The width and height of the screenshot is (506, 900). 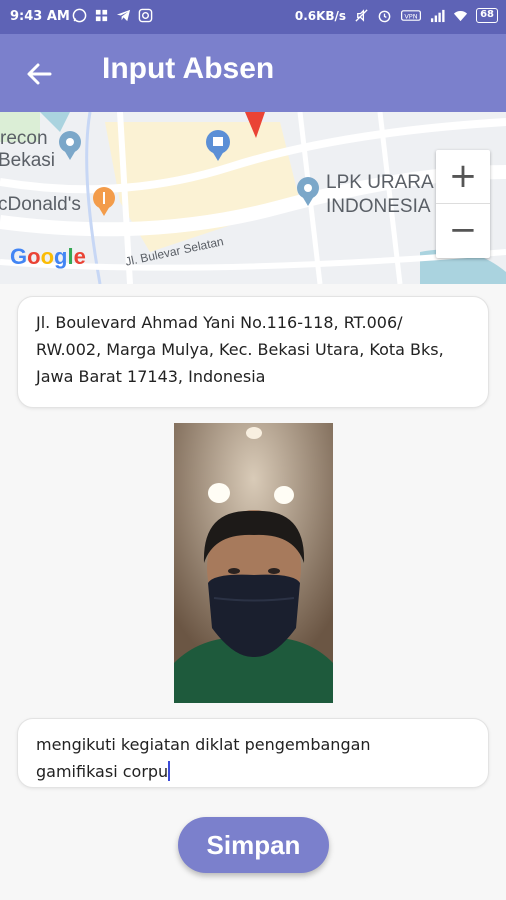 I want to click on save-button: Simpan, so click(x=253, y=845).